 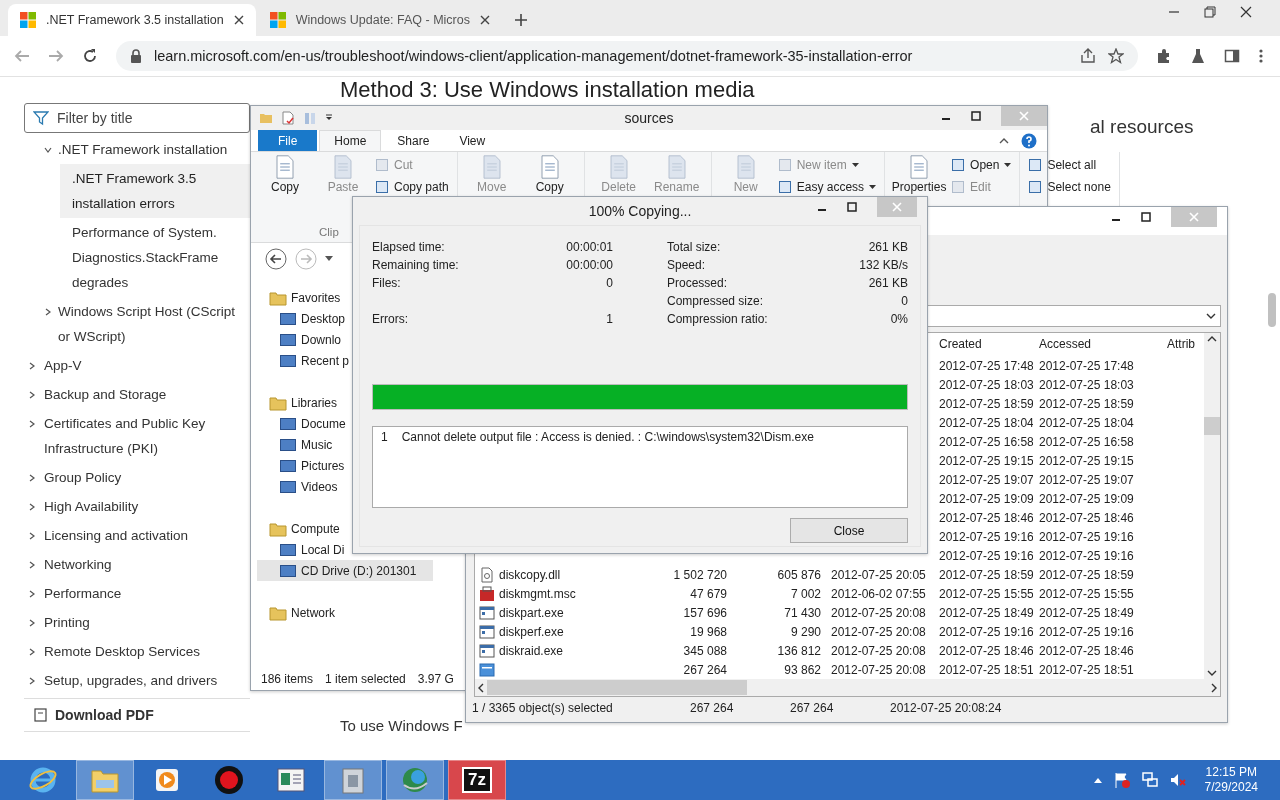 I want to click on toc-item: App-V, so click(x=137, y=365).